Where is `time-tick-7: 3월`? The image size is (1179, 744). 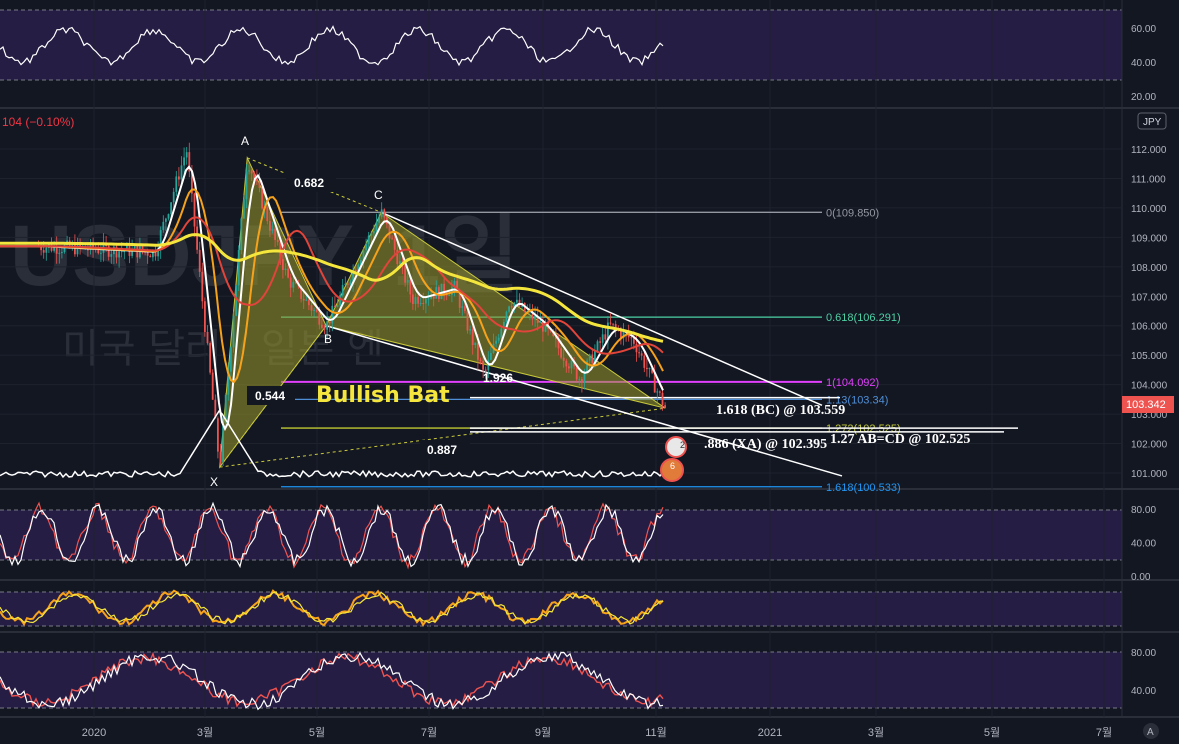 time-tick-7: 3월 is located at coordinates (876, 732).